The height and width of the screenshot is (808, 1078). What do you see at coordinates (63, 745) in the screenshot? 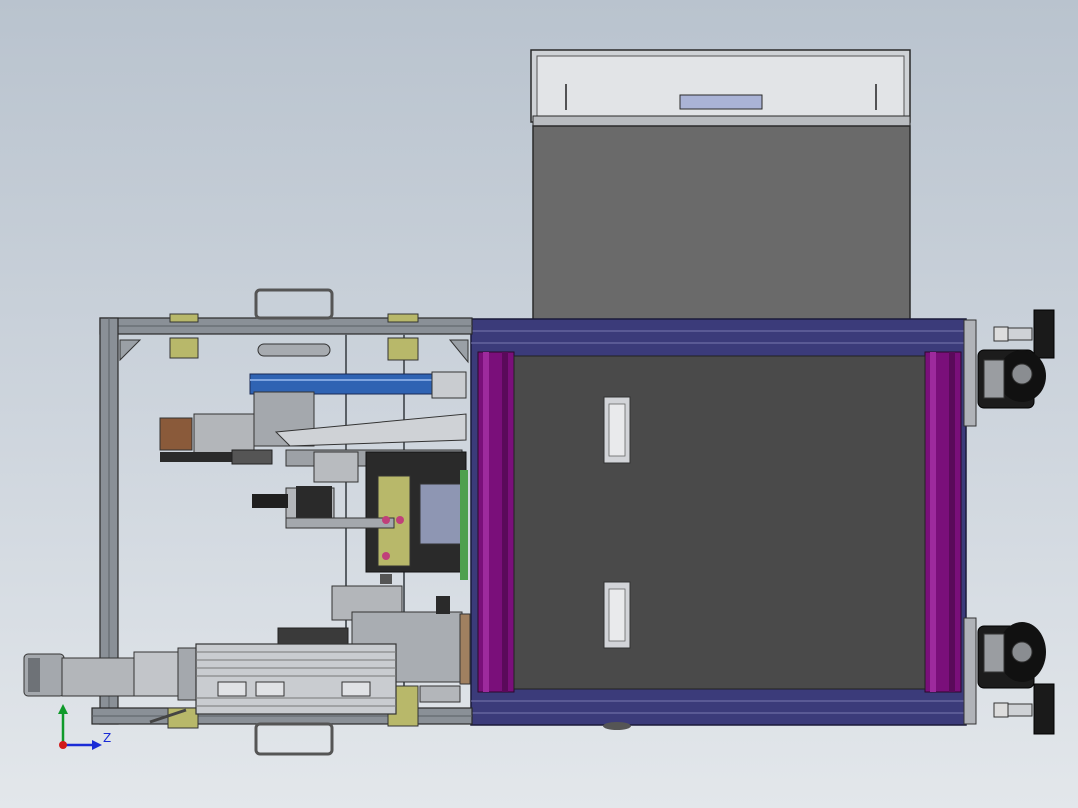
I see `triad-origin` at bounding box center [63, 745].